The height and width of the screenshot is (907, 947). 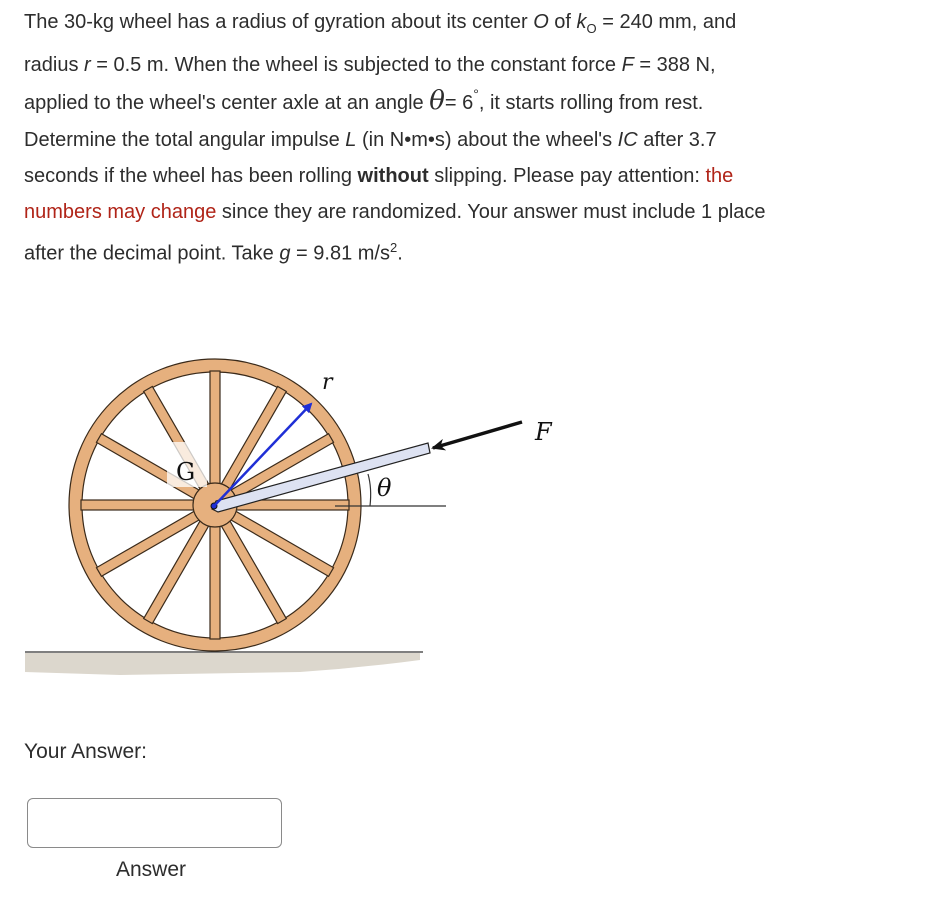 I want to click on answer-label: Your Answer:, so click(x=85, y=751).